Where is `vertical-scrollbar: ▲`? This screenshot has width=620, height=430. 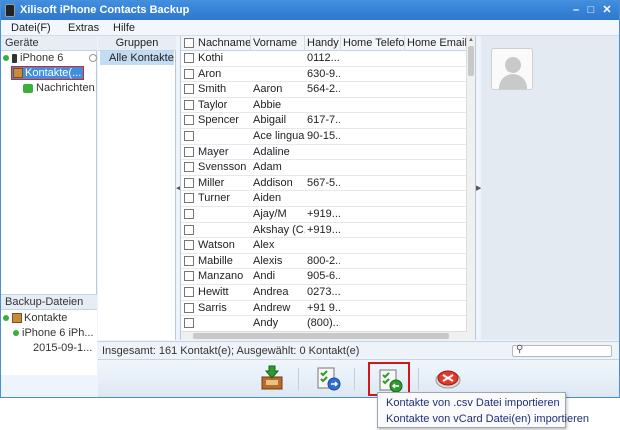 vertical-scrollbar: ▲ is located at coordinates (470, 188).